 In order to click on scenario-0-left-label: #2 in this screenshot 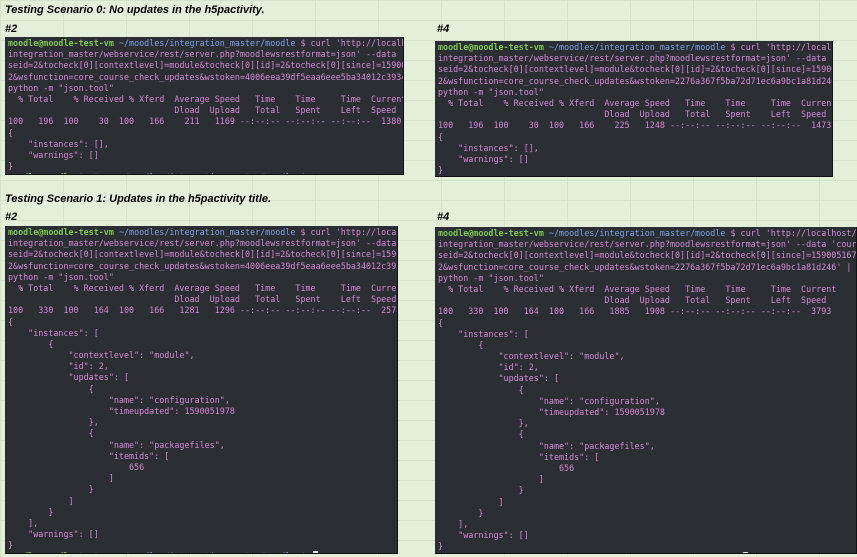, I will do `click(11, 29)`.